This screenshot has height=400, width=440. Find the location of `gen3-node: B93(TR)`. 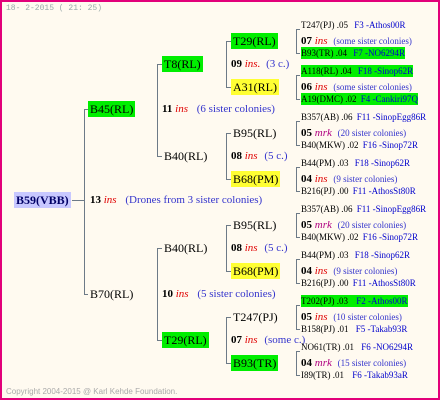

gen3-node: B93(TR) is located at coordinates (255, 363).